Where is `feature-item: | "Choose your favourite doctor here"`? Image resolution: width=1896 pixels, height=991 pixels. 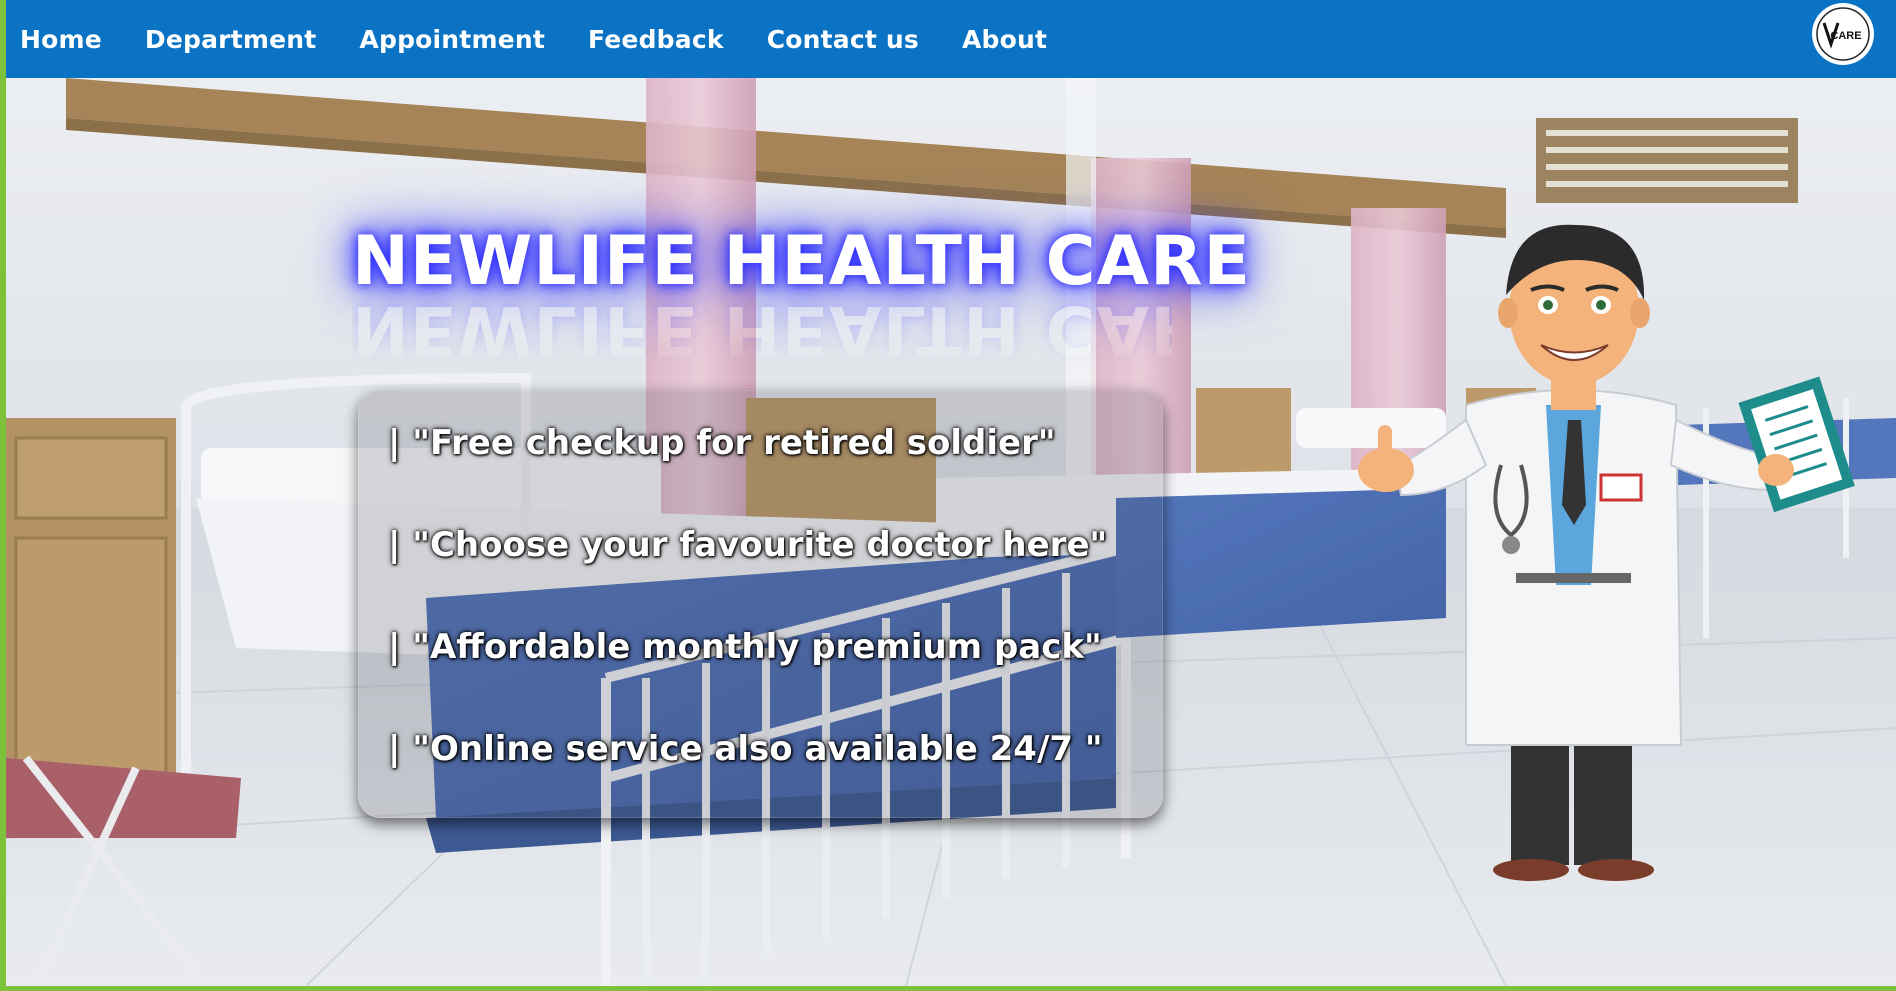 feature-item: | "Choose your favourite doctor here" is located at coordinates (748, 545).